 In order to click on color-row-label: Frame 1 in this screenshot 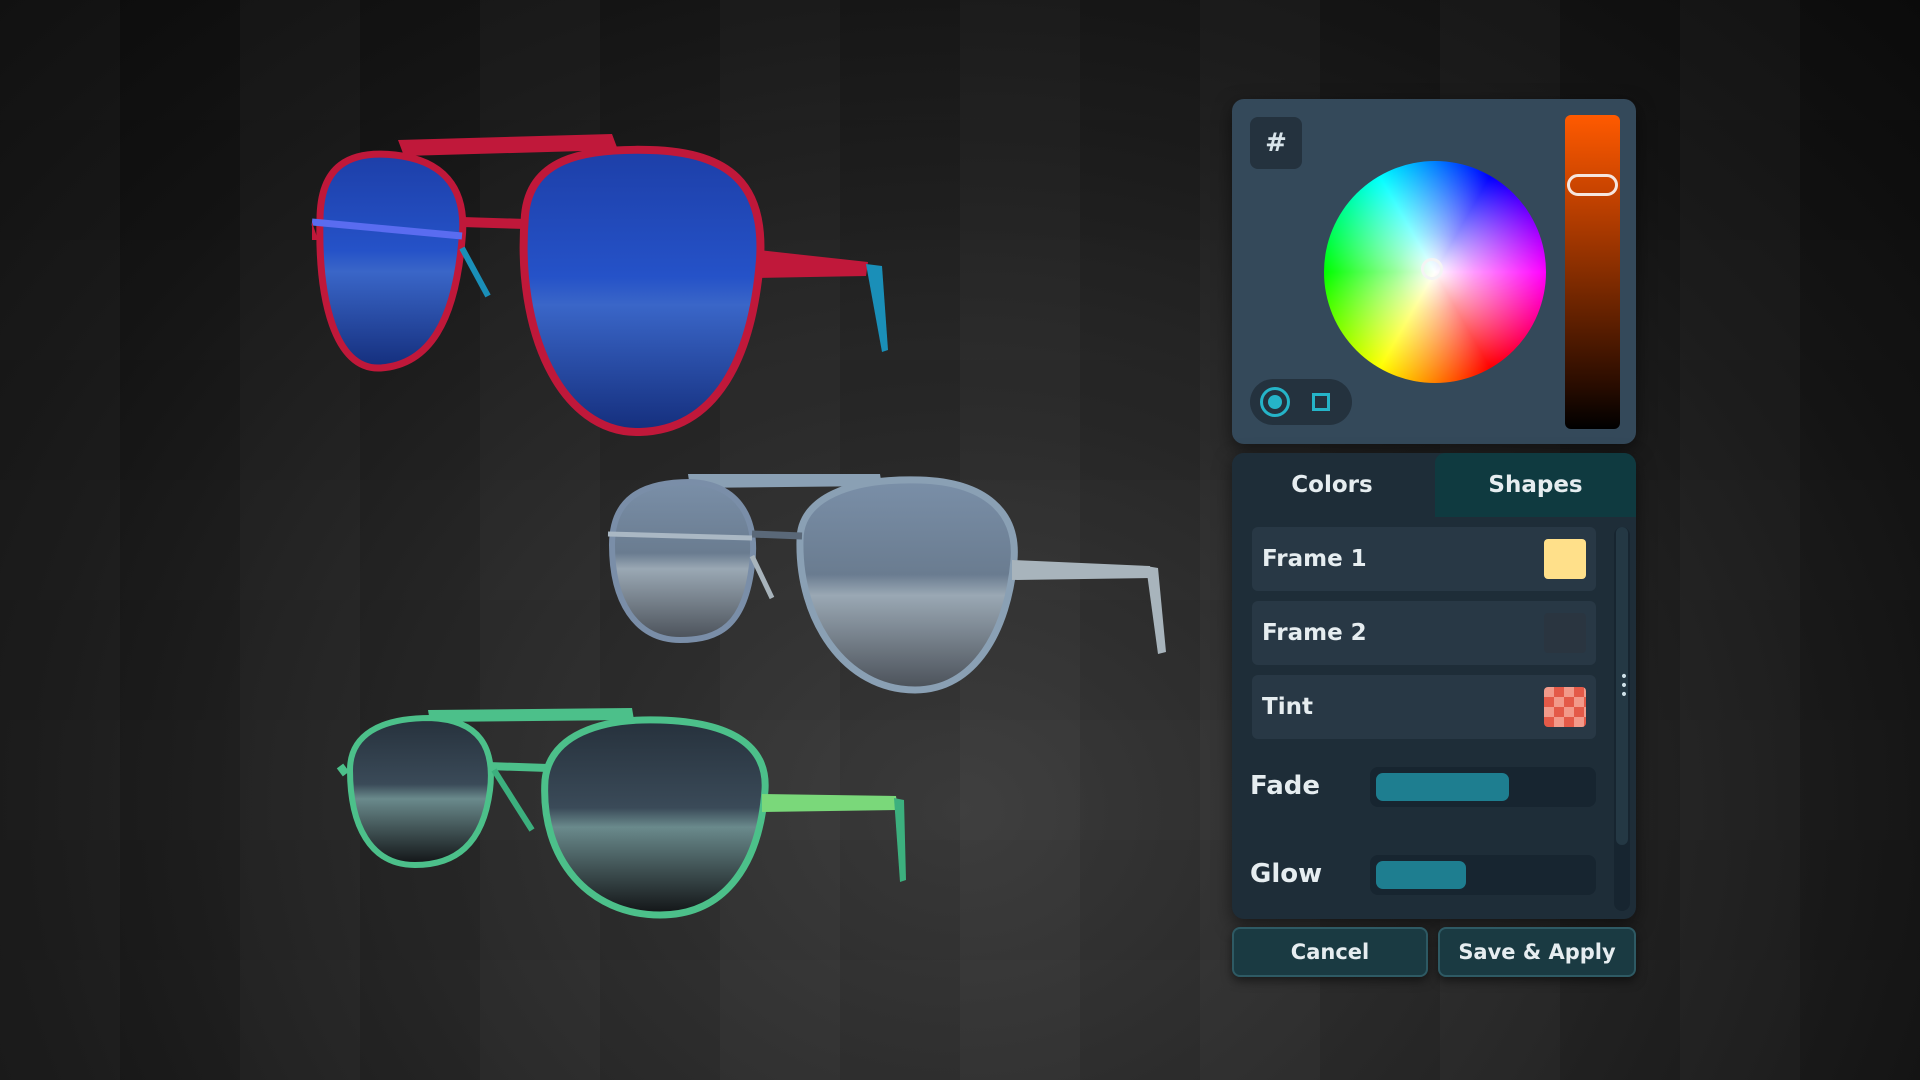, I will do `click(1314, 559)`.